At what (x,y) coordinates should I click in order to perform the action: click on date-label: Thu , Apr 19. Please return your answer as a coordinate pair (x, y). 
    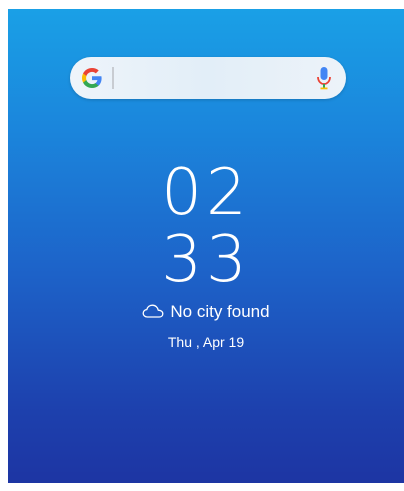
    Looking at the image, I should click on (206, 342).